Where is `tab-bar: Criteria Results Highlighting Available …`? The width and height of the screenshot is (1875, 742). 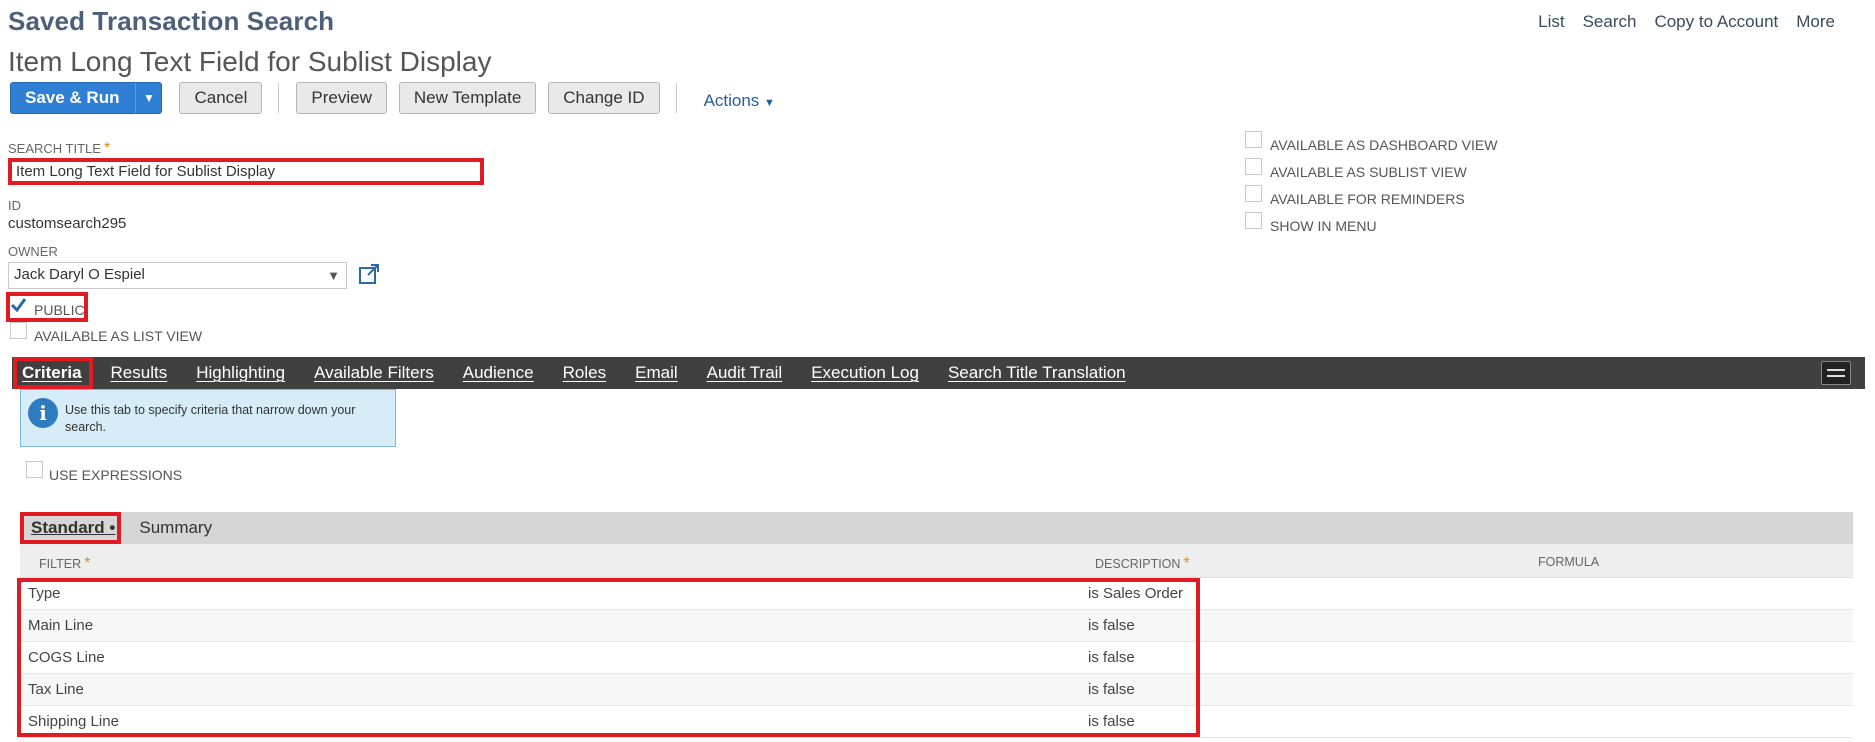
tab-bar: Criteria Results Highlighting Available … is located at coordinates (938, 373).